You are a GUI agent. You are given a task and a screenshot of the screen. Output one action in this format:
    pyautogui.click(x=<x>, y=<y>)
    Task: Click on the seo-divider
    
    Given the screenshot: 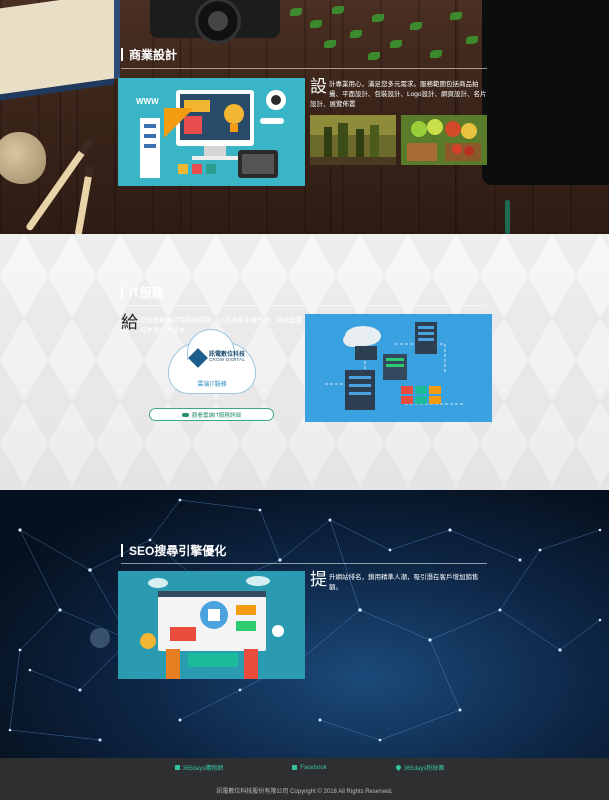 What is the action you would take?
    pyautogui.click(x=304, y=563)
    